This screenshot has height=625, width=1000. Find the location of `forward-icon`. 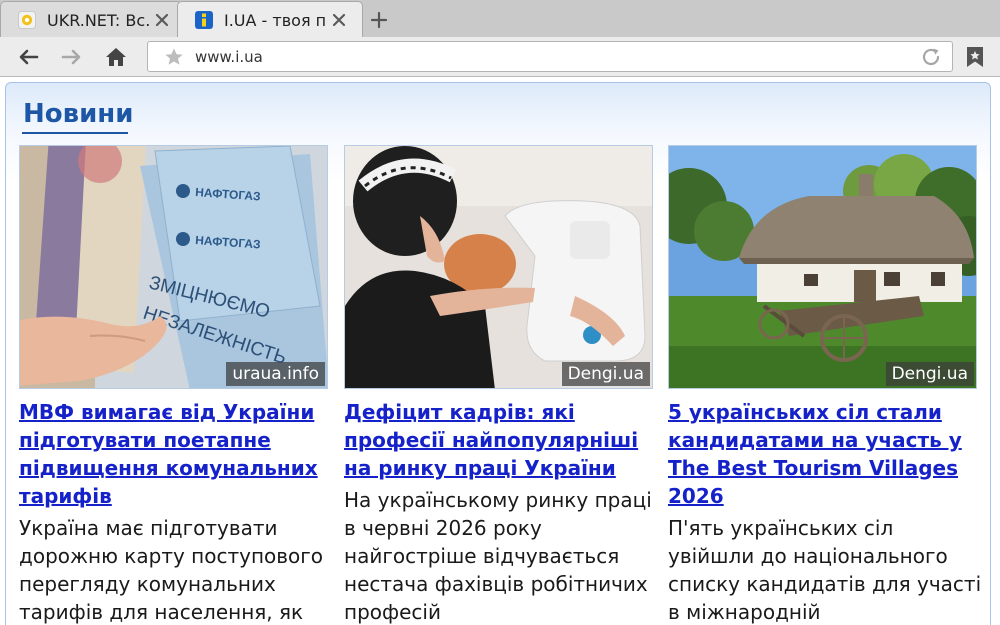

forward-icon is located at coordinates (72, 57).